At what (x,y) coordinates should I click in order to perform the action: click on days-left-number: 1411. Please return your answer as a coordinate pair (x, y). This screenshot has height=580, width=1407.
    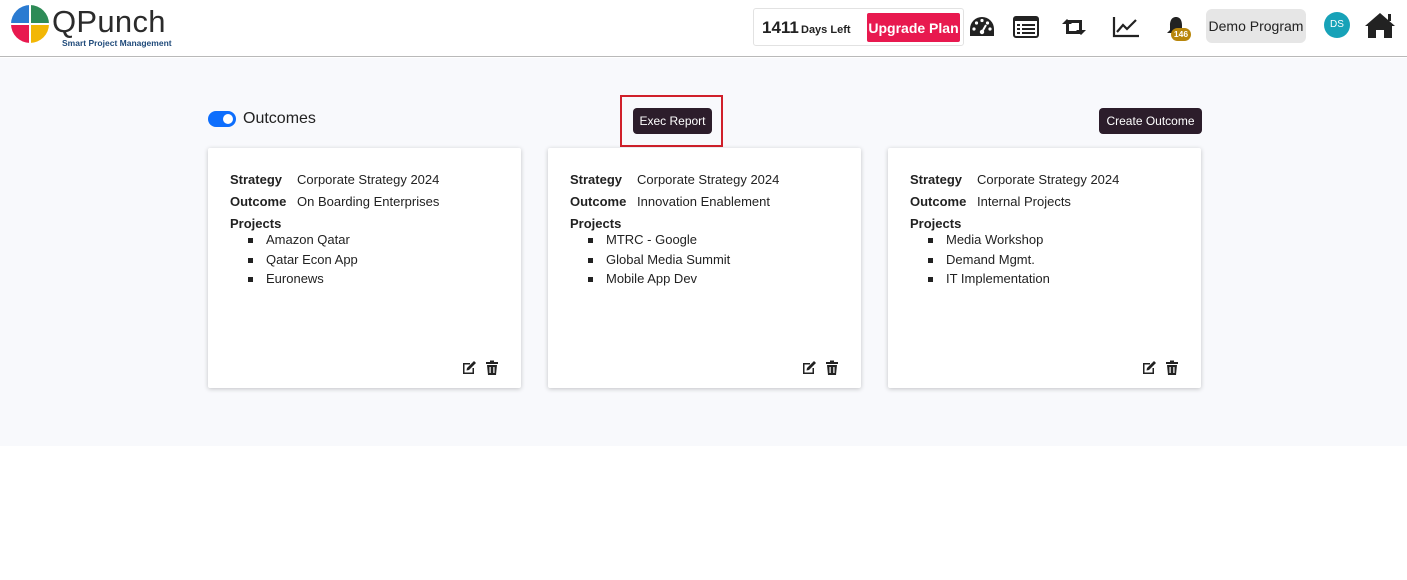
    Looking at the image, I should click on (780, 27).